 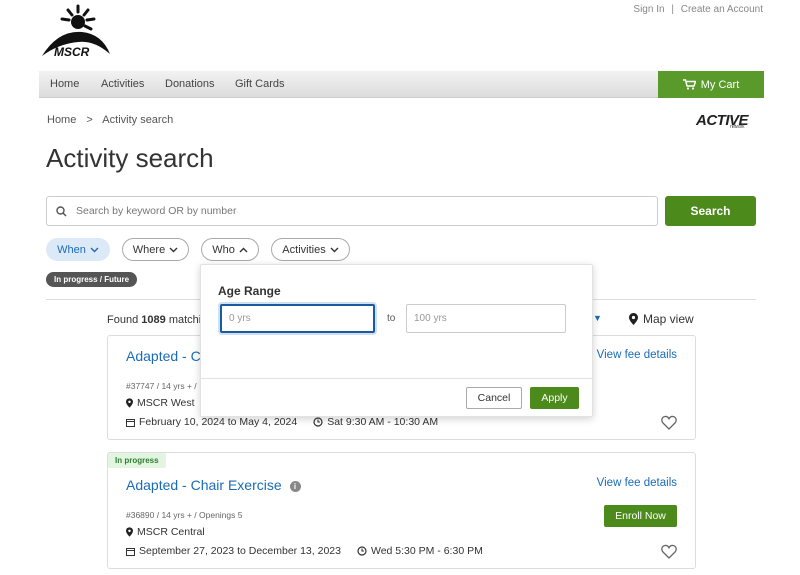 What do you see at coordinates (486, 318) in the screenshot?
I see `max-age-input: 100 yrs` at bounding box center [486, 318].